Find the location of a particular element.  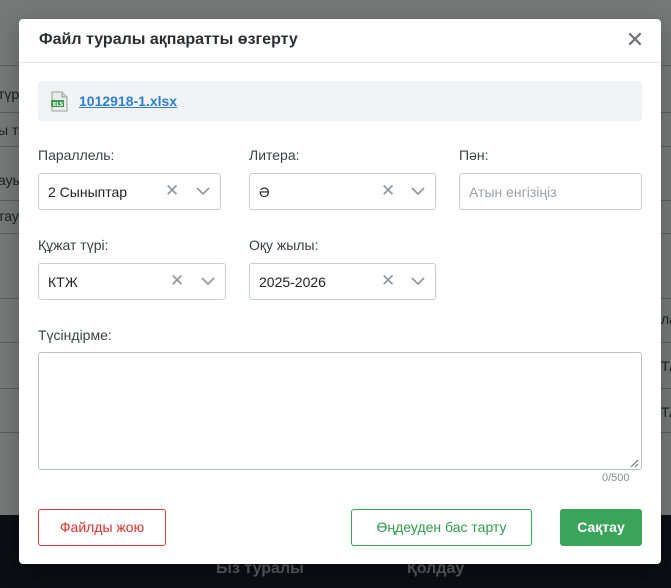

delete-file-button: Файлды жою is located at coordinates (102, 527).